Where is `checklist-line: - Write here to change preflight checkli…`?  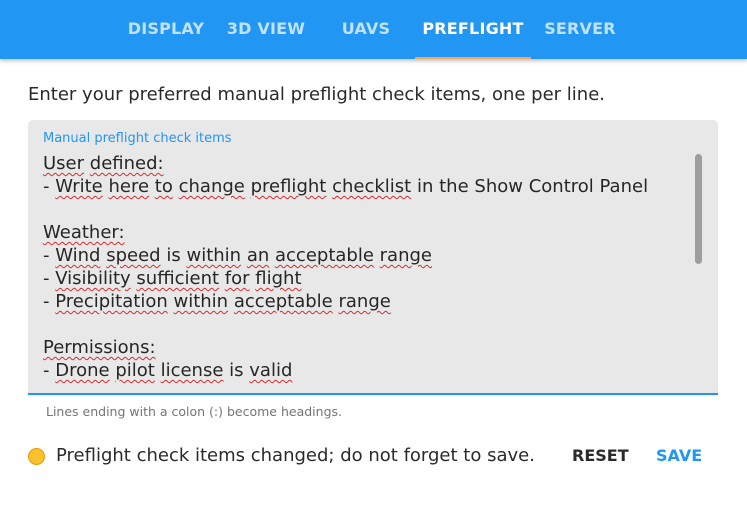
checklist-line: - Write here to change preflight checkli… is located at coordinates (346, 186).